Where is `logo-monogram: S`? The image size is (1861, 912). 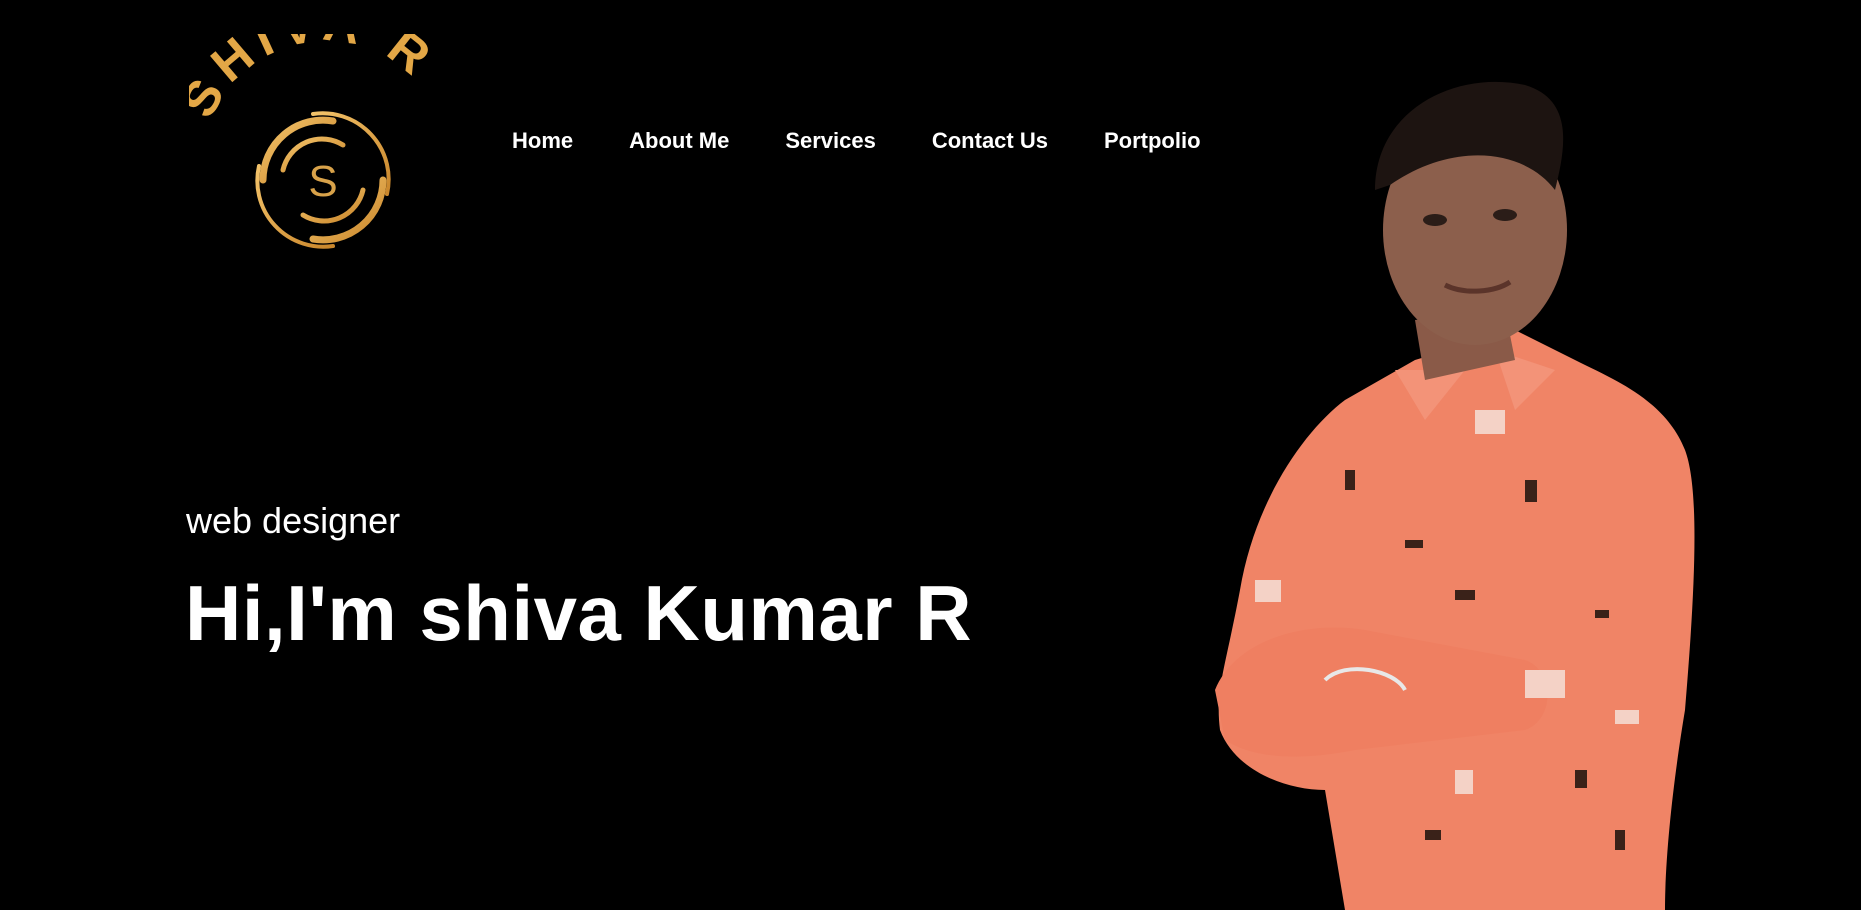 logo-monogram: S is located at coordinates (322, 181).